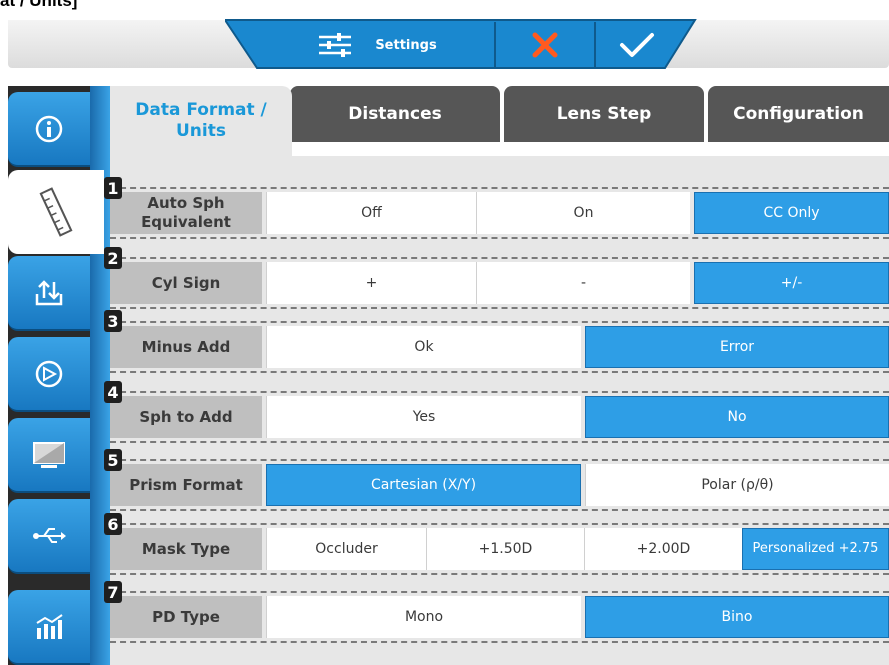  I want to click on usb-icon, so click(49, 535).